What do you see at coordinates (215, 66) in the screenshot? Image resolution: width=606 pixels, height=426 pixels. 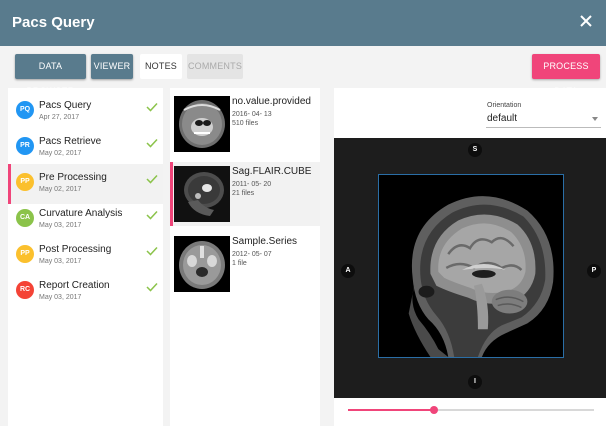 I see `comments-tab: COMMENTS` at bounding box center [215, 66].